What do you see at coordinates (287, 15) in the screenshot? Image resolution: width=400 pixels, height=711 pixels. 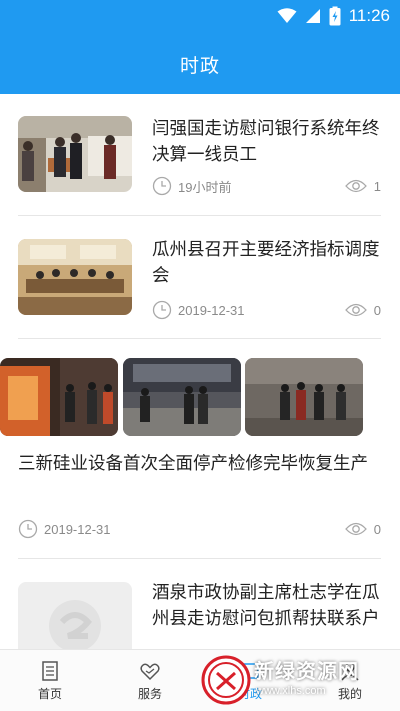 I see `wifi-icon` at bounding box center [287, 15].